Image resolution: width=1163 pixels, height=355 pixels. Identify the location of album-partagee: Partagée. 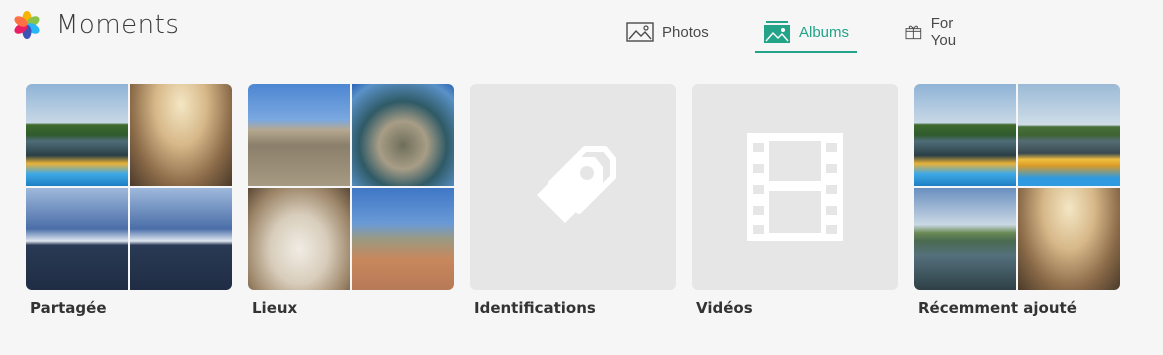
(129, 200).